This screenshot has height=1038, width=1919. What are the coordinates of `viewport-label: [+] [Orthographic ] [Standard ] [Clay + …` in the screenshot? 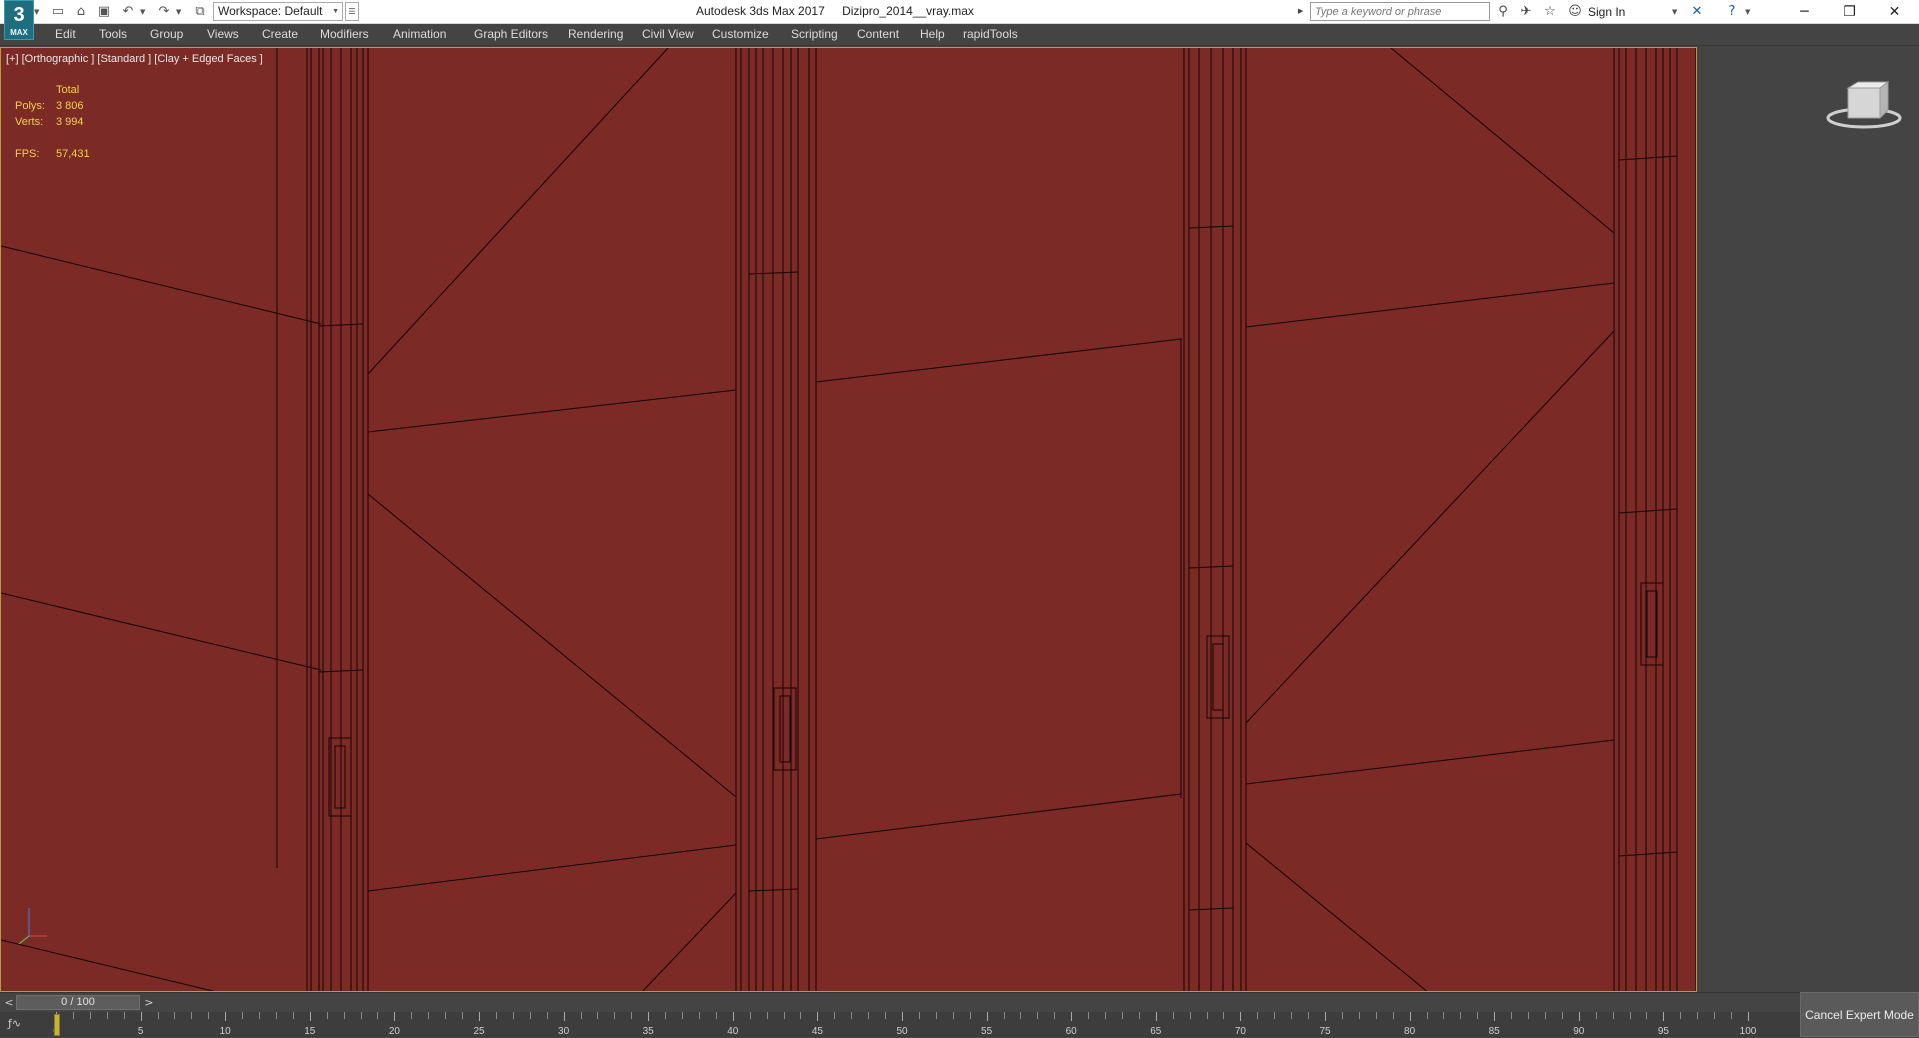 It's located at (134, 59).